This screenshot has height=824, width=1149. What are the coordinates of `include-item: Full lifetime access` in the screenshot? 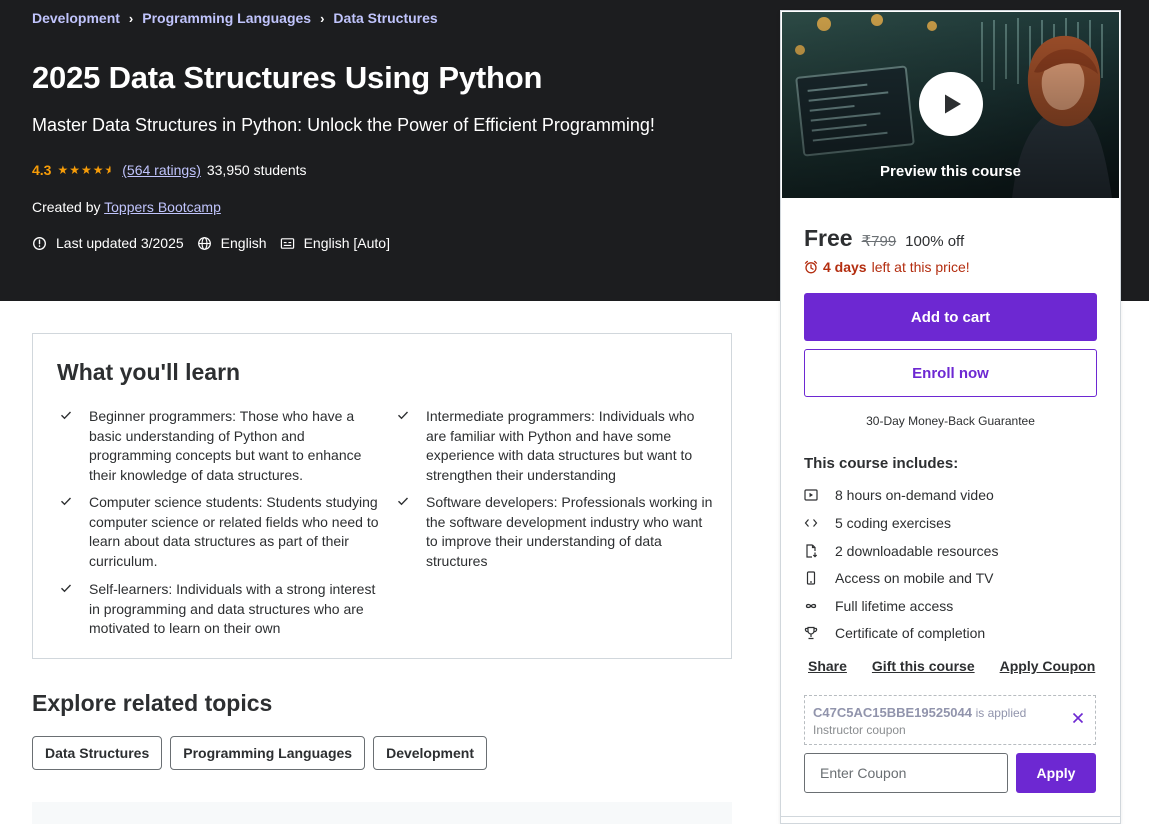 It's located at (878, 606).